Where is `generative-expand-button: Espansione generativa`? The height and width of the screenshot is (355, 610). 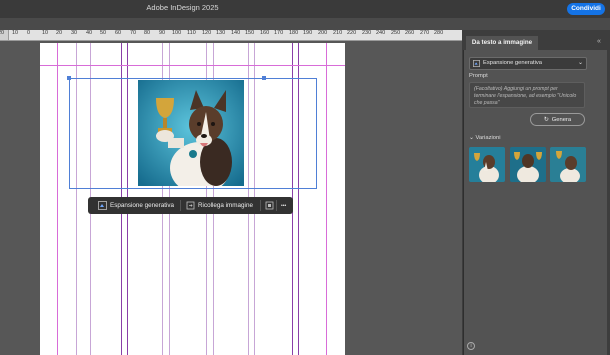
generative-expand-button: Espansione generativa is located at coordinates (136, 205).